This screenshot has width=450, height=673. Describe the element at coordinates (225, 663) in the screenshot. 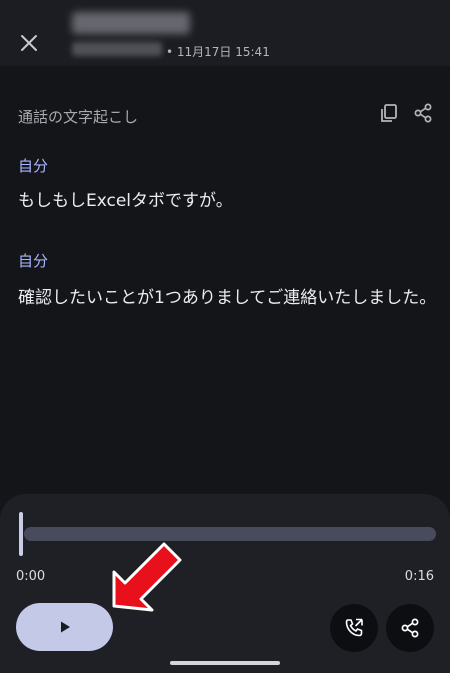

I see `home-indicator` at that location.